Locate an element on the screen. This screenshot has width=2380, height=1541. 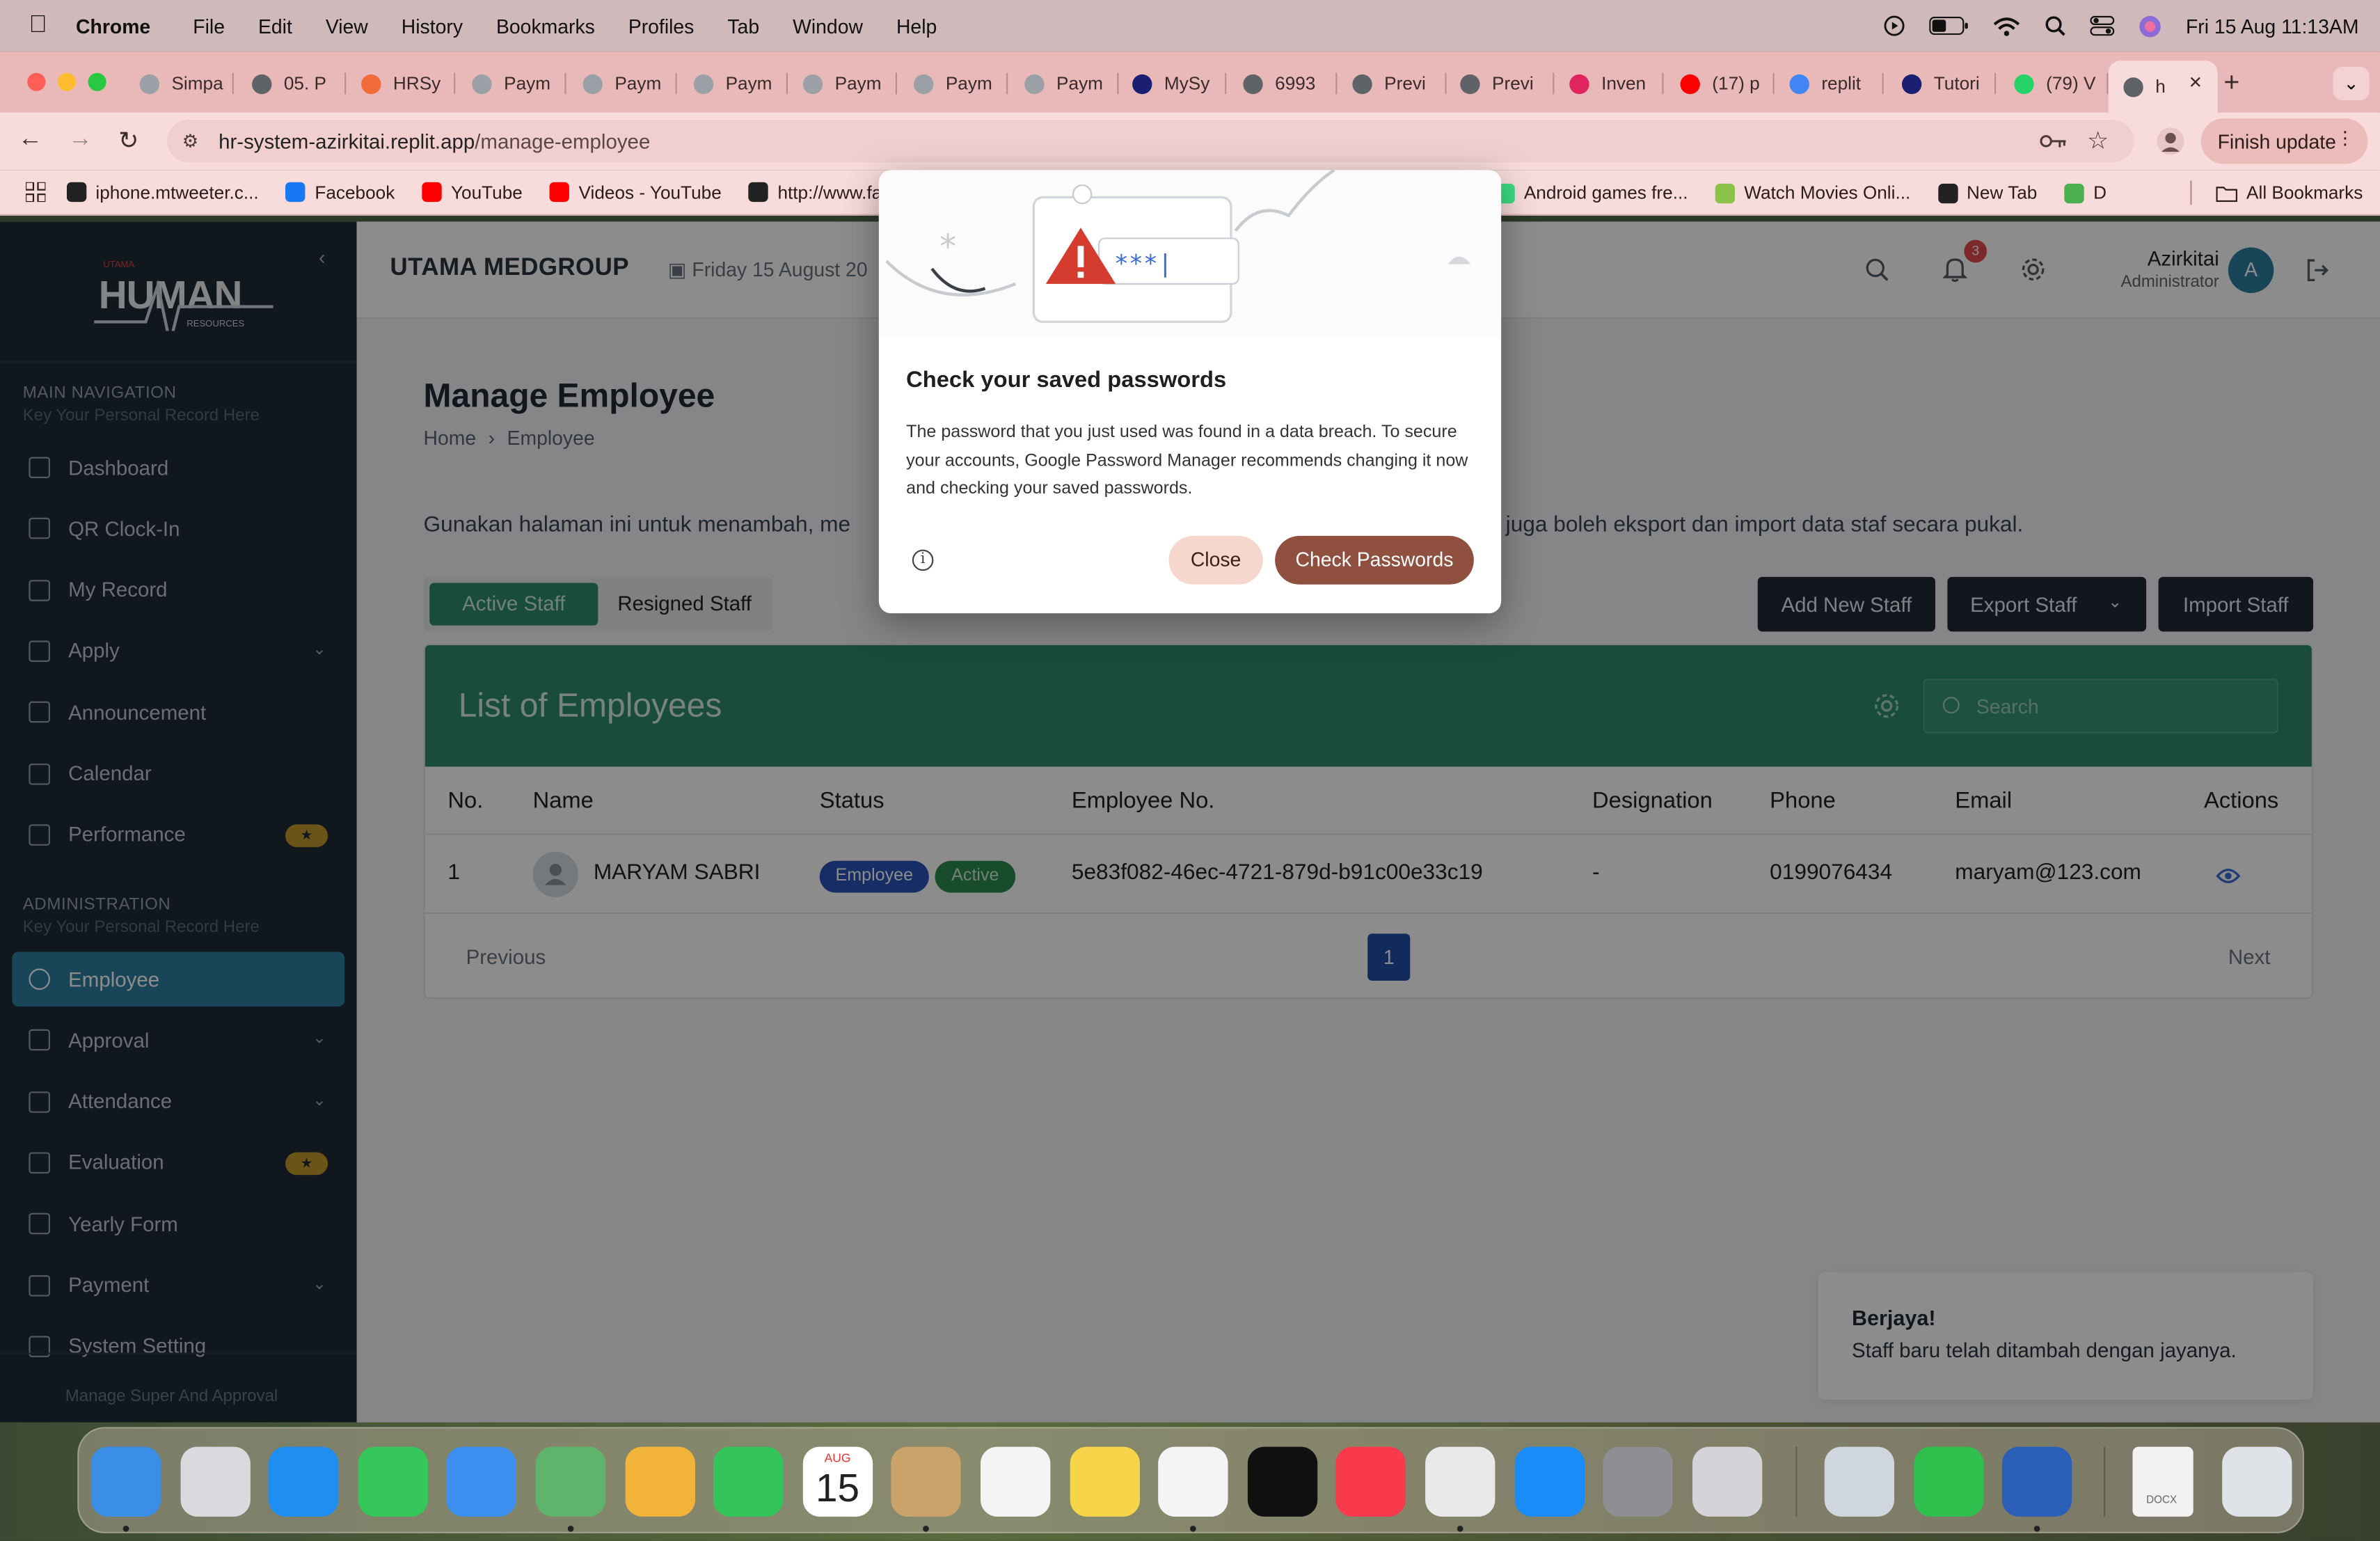
menu-help: Help is located at coordinates (917, 26).